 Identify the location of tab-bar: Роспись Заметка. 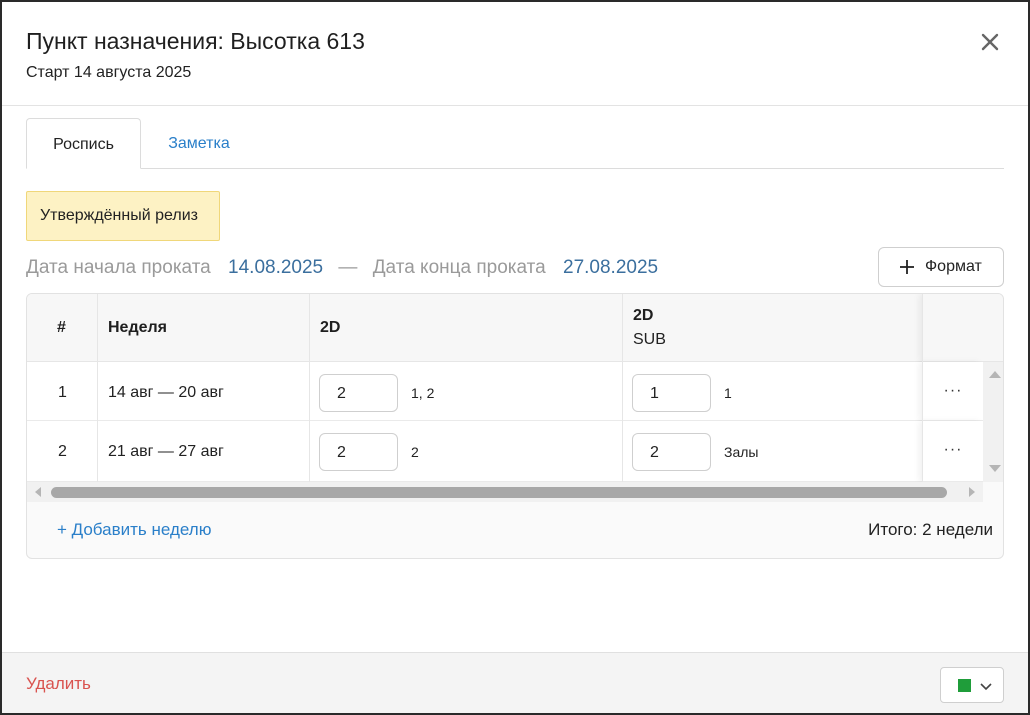
(515, 143).